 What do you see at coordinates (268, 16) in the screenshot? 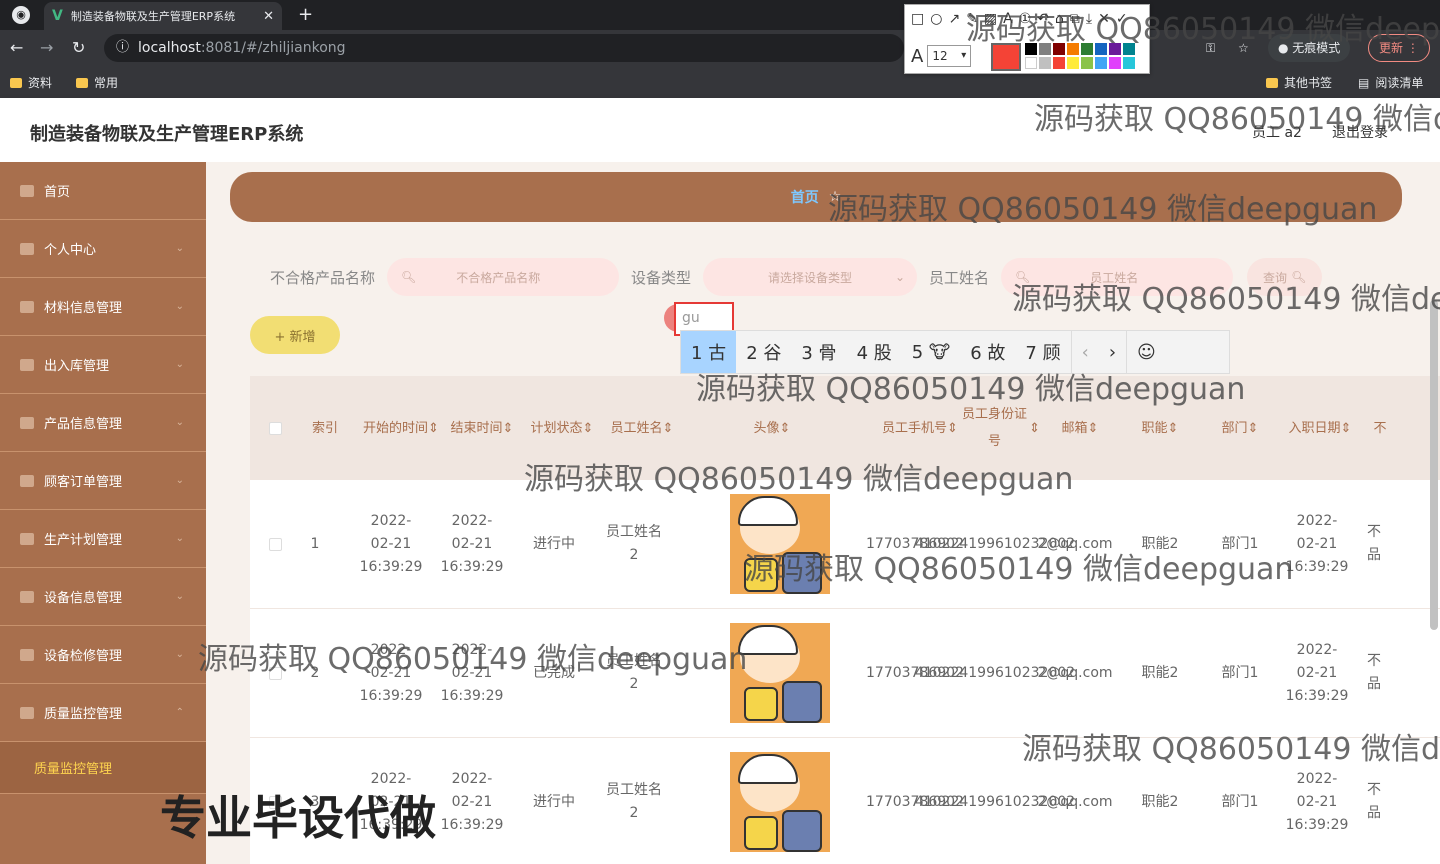
I see `close-tab-icon: ✕` at bounding box center [268, 16].